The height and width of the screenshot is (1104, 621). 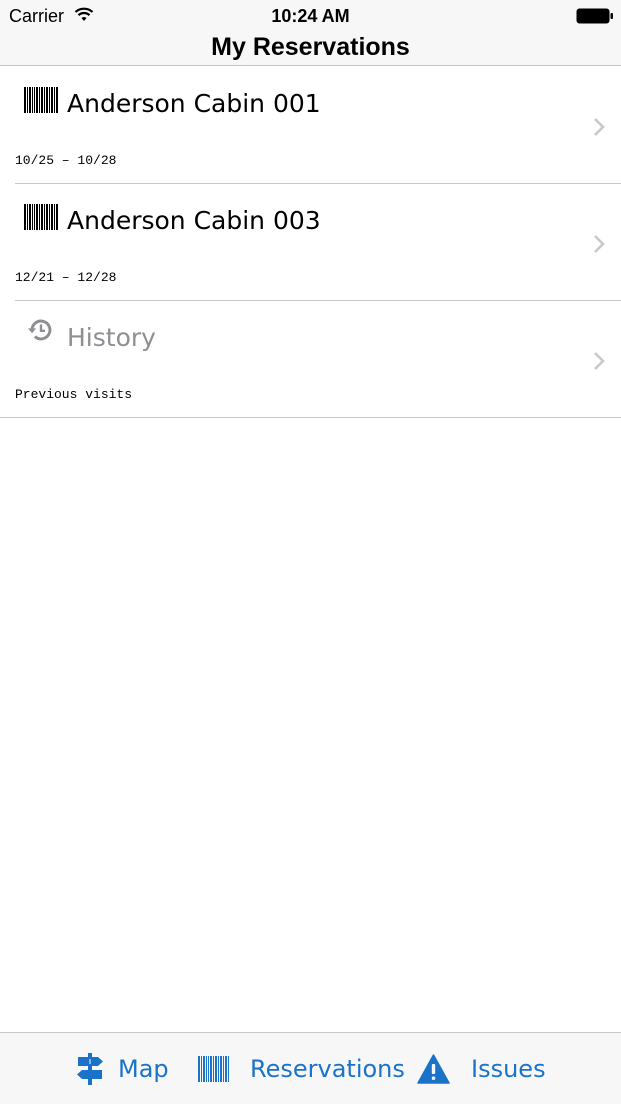 I want to click on history-subtitle: Previous visits, so click(x=74, y=394).